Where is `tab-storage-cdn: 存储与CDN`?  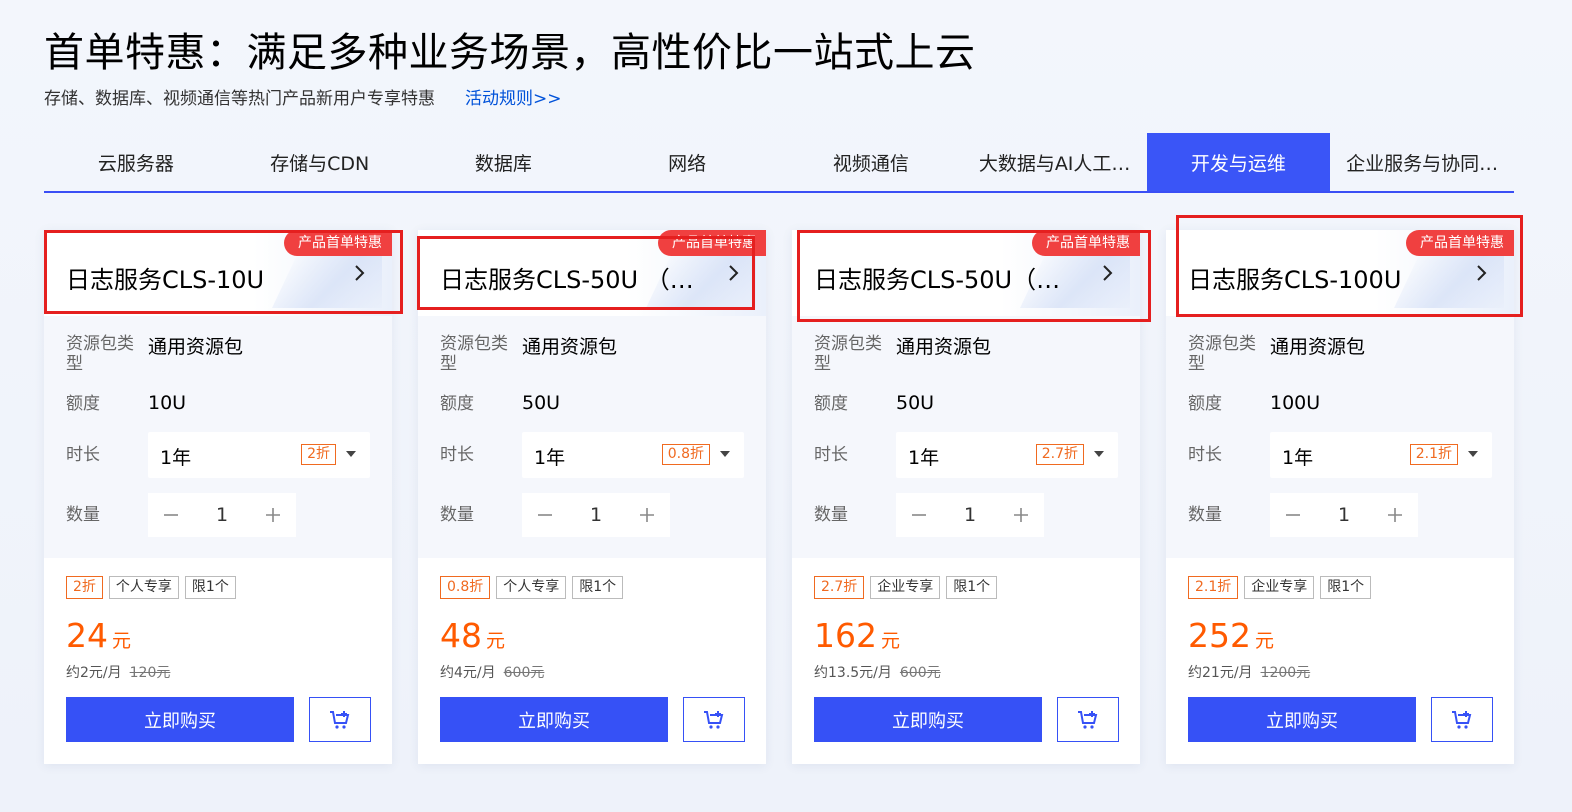 tab-storage-cdn: 存储与CDN is located at coordinates (320, 162).